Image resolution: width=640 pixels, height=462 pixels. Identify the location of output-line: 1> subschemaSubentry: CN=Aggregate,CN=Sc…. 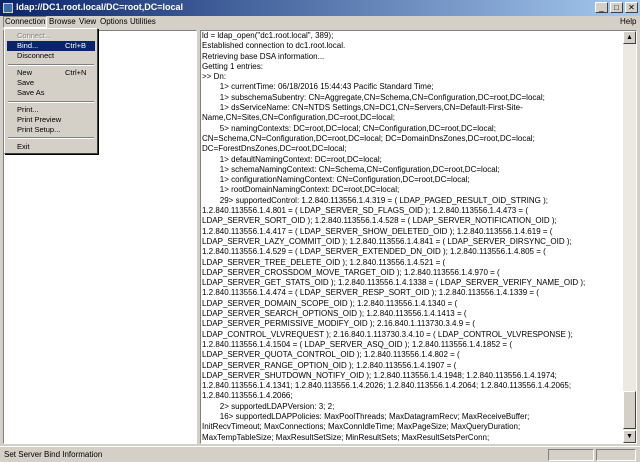
(373, 97).